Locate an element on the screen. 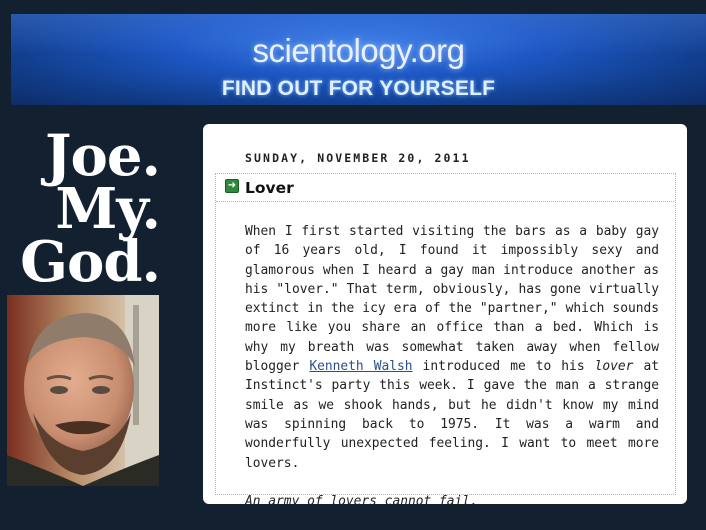 The image size is (706, 530). banner-tagline: FIND OUT FOR YOURSELF is located at coordinates (358, 88).